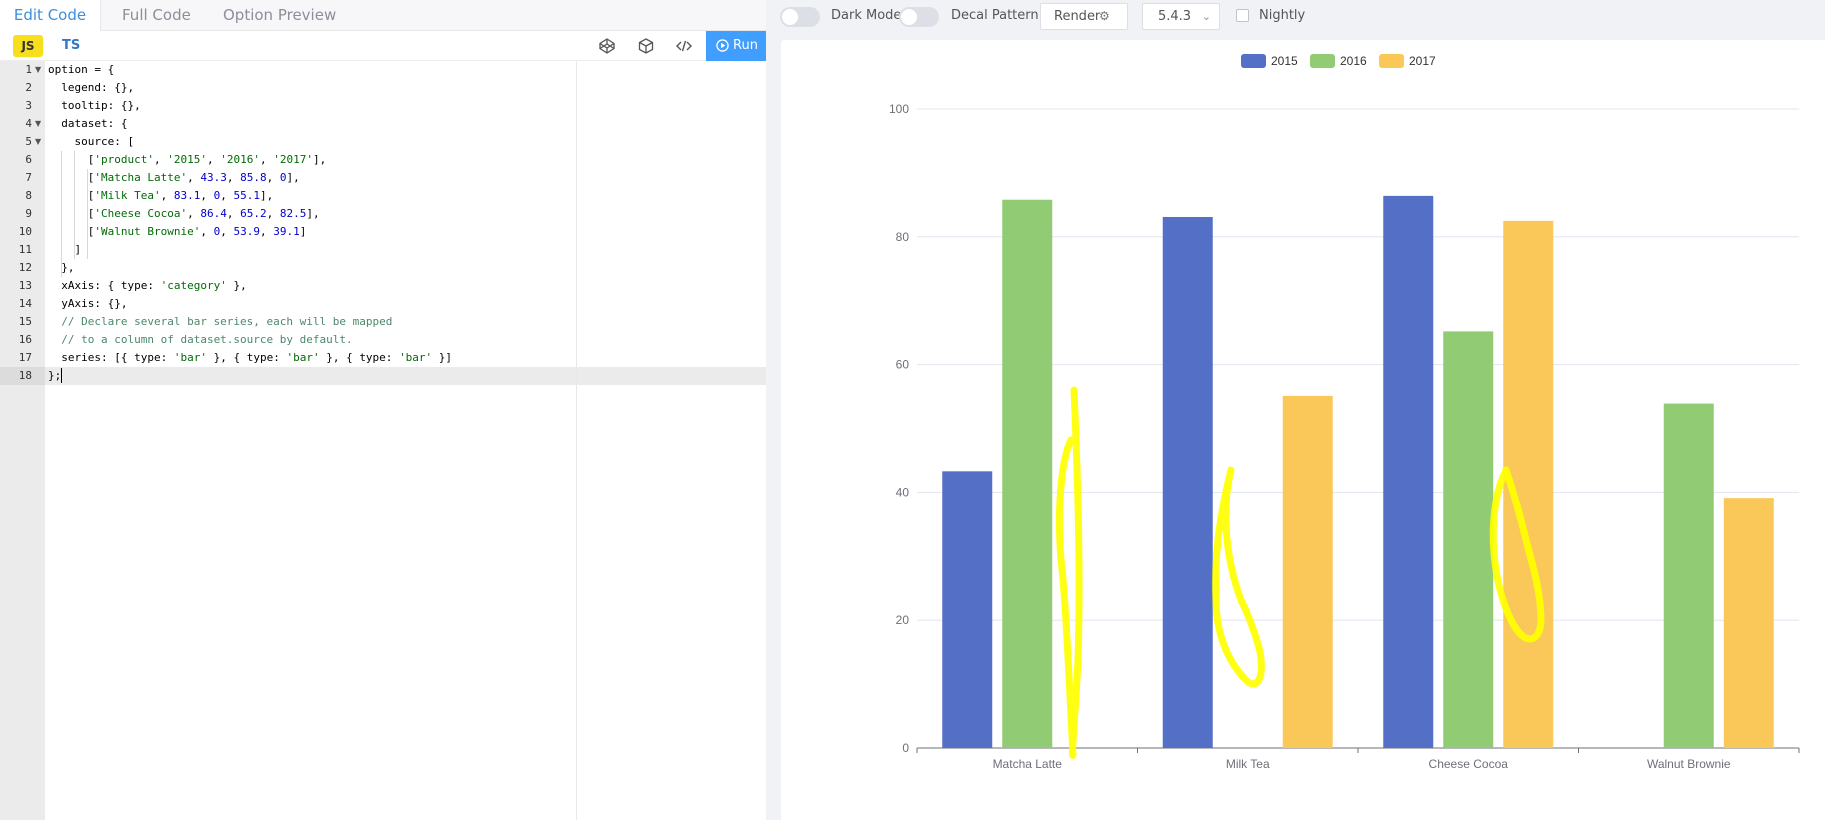  Describe the element at coordinates (1242, 15) in the screenshot. I see `nightly-checkbox` at that location.